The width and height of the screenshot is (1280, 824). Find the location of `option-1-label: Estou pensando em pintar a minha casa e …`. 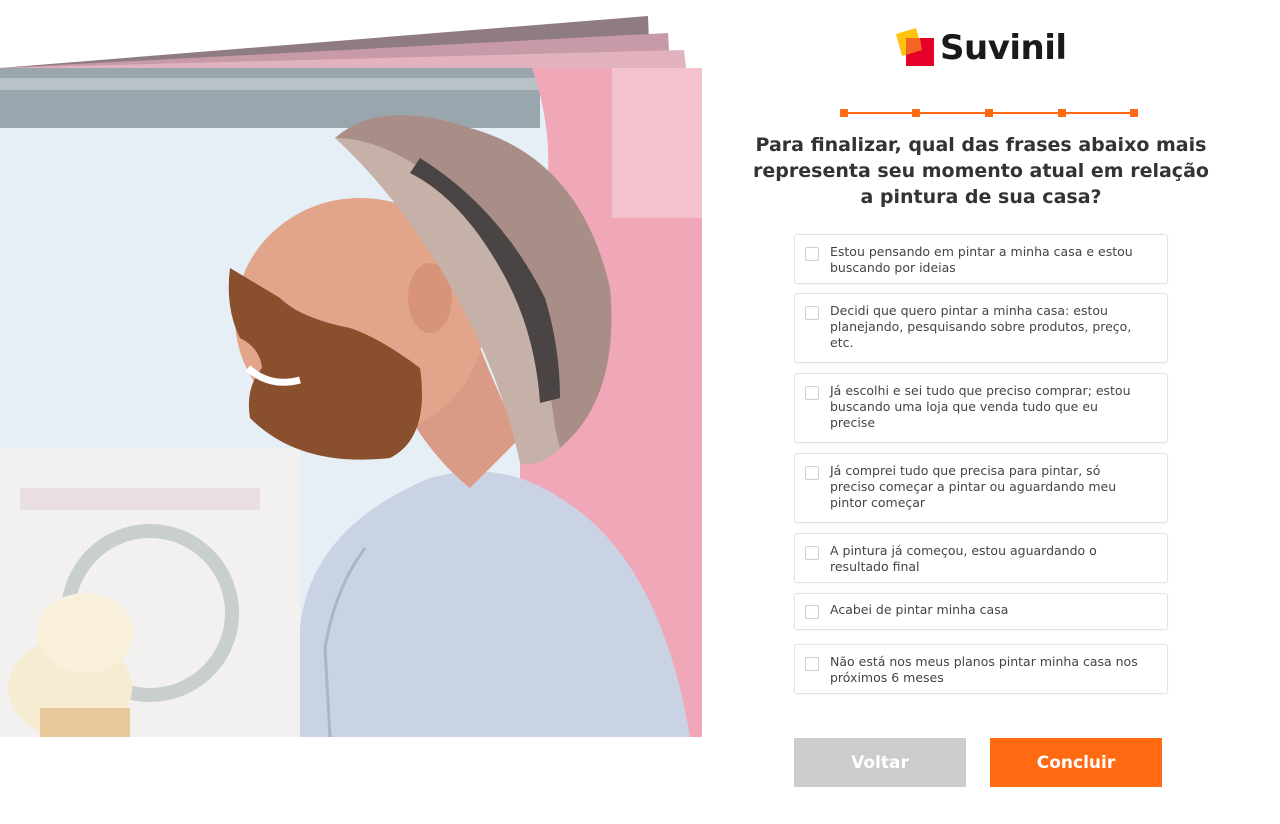

option-1-label: Estou pensando em pintar a minha casa e … is located at coordinates (981, 259).